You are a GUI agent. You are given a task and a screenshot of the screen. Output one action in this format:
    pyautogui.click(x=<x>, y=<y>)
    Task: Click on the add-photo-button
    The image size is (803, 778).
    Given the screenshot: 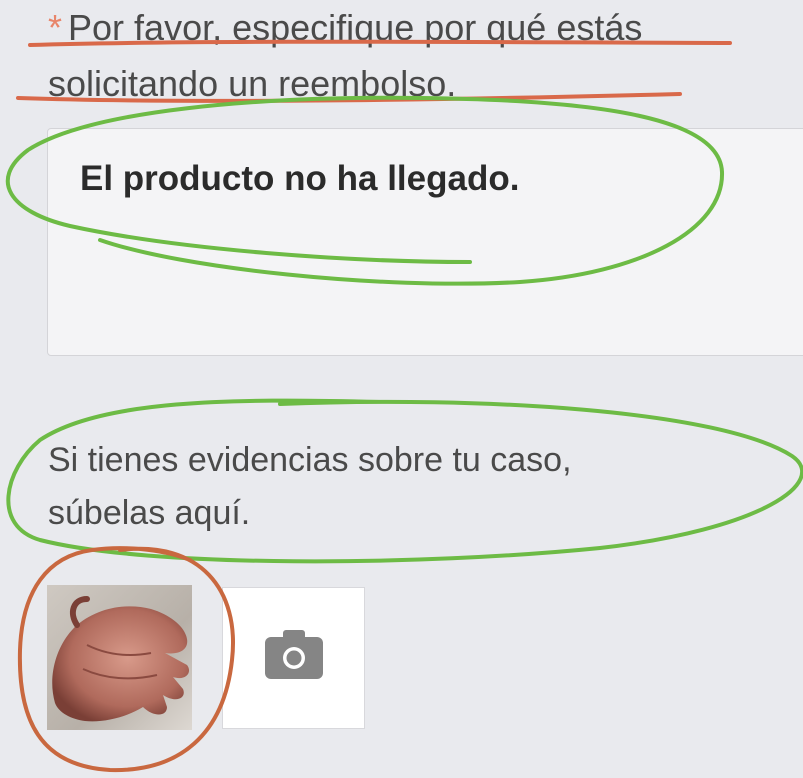 What is the action you would take?
    pyautogui.click(x=293, y=658)
    